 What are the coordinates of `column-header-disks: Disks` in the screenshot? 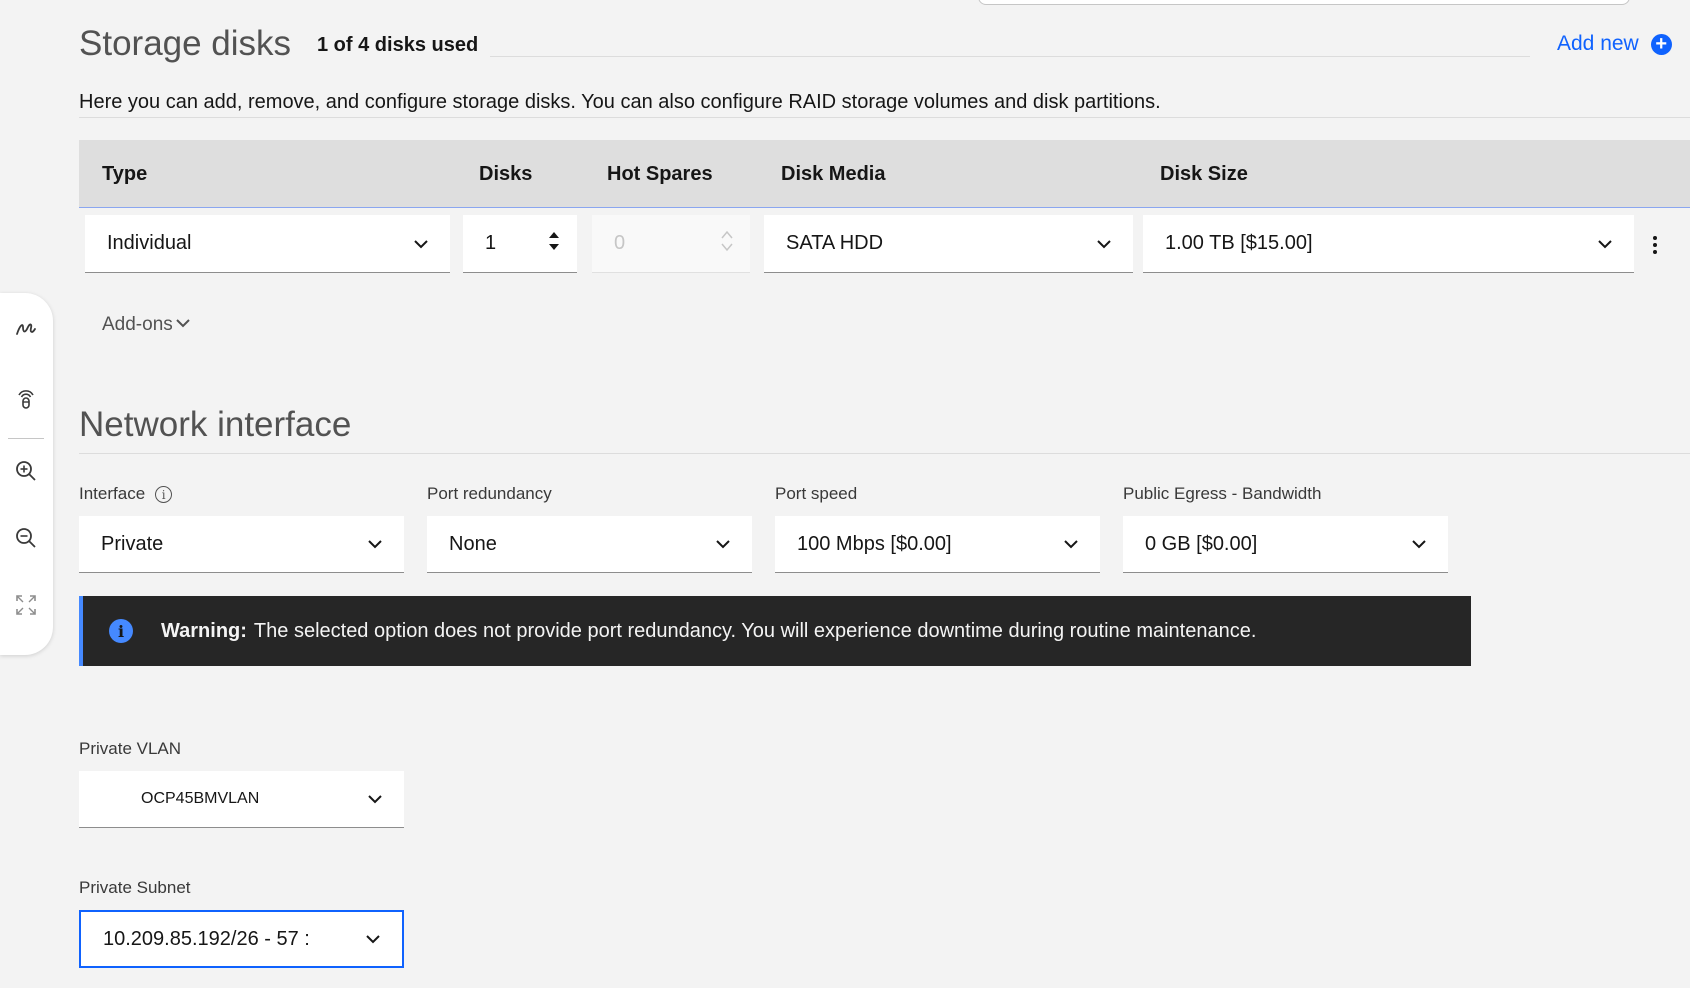 It's located at (506, 174).